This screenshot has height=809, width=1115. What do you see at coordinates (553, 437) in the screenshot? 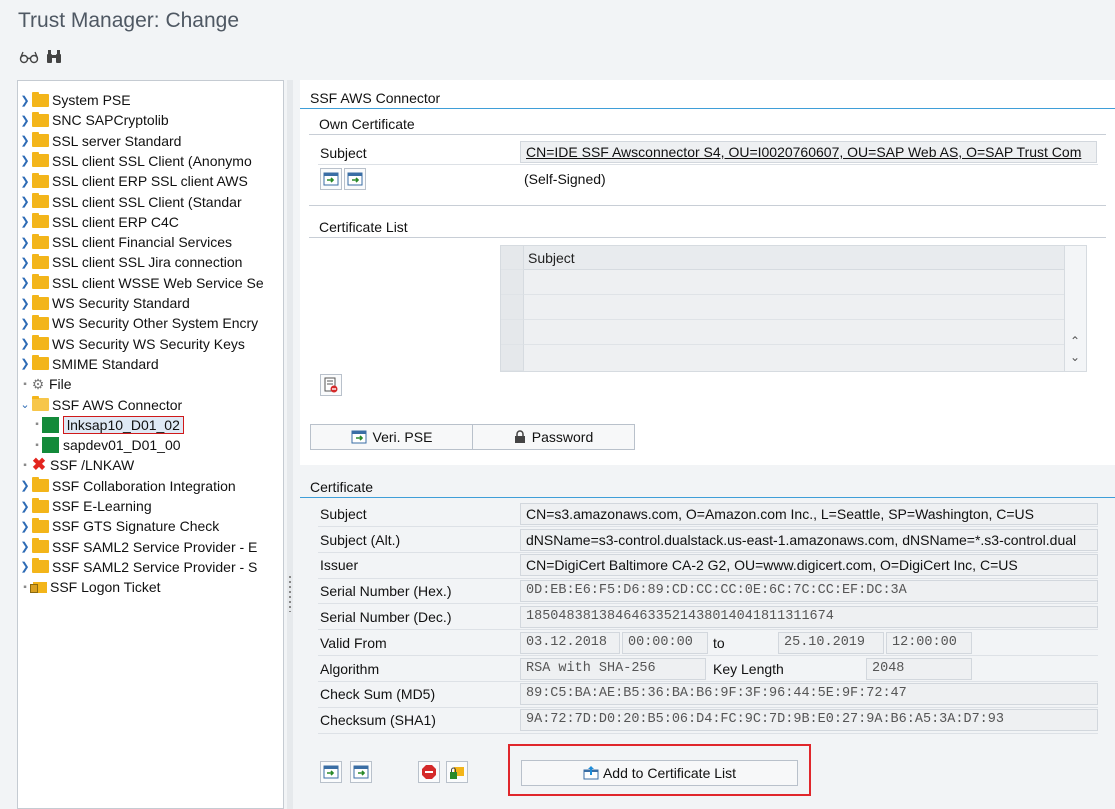
I see `password-button: Password` at bounding box center [553, 437].